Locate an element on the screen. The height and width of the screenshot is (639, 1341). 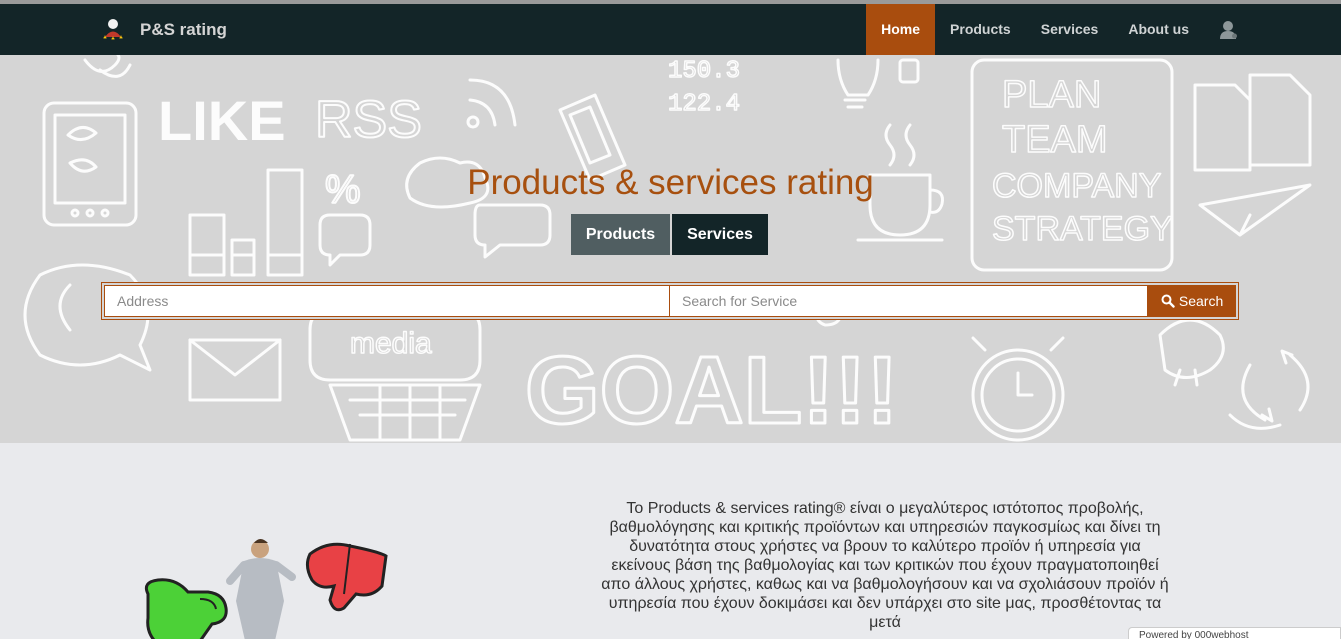
service-search-input: Search for Service is located at coordinates (909, 301).